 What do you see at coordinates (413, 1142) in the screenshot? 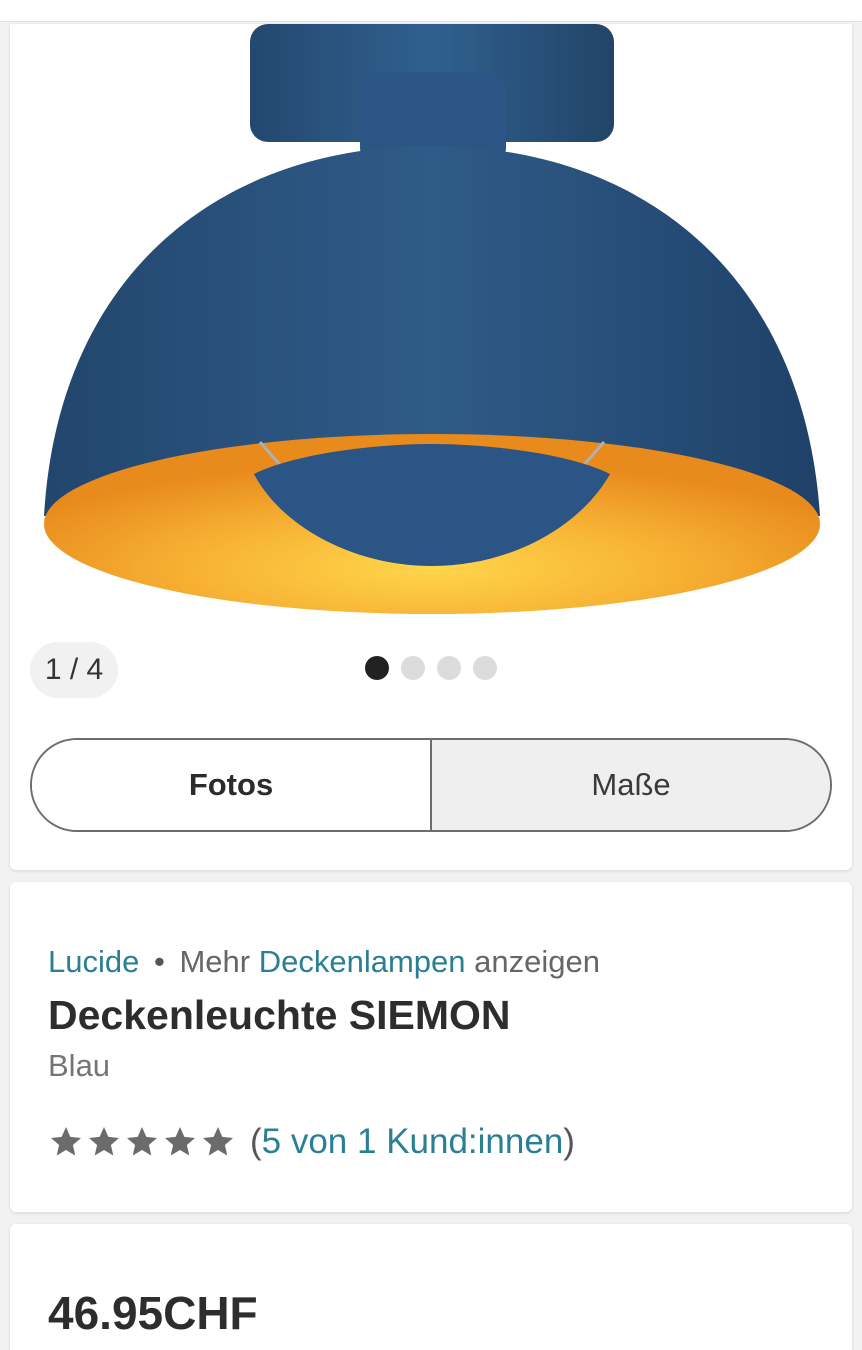
I see `reviews-link: 5 von 1 Kund:innen` at bounding box center [413, 1142].